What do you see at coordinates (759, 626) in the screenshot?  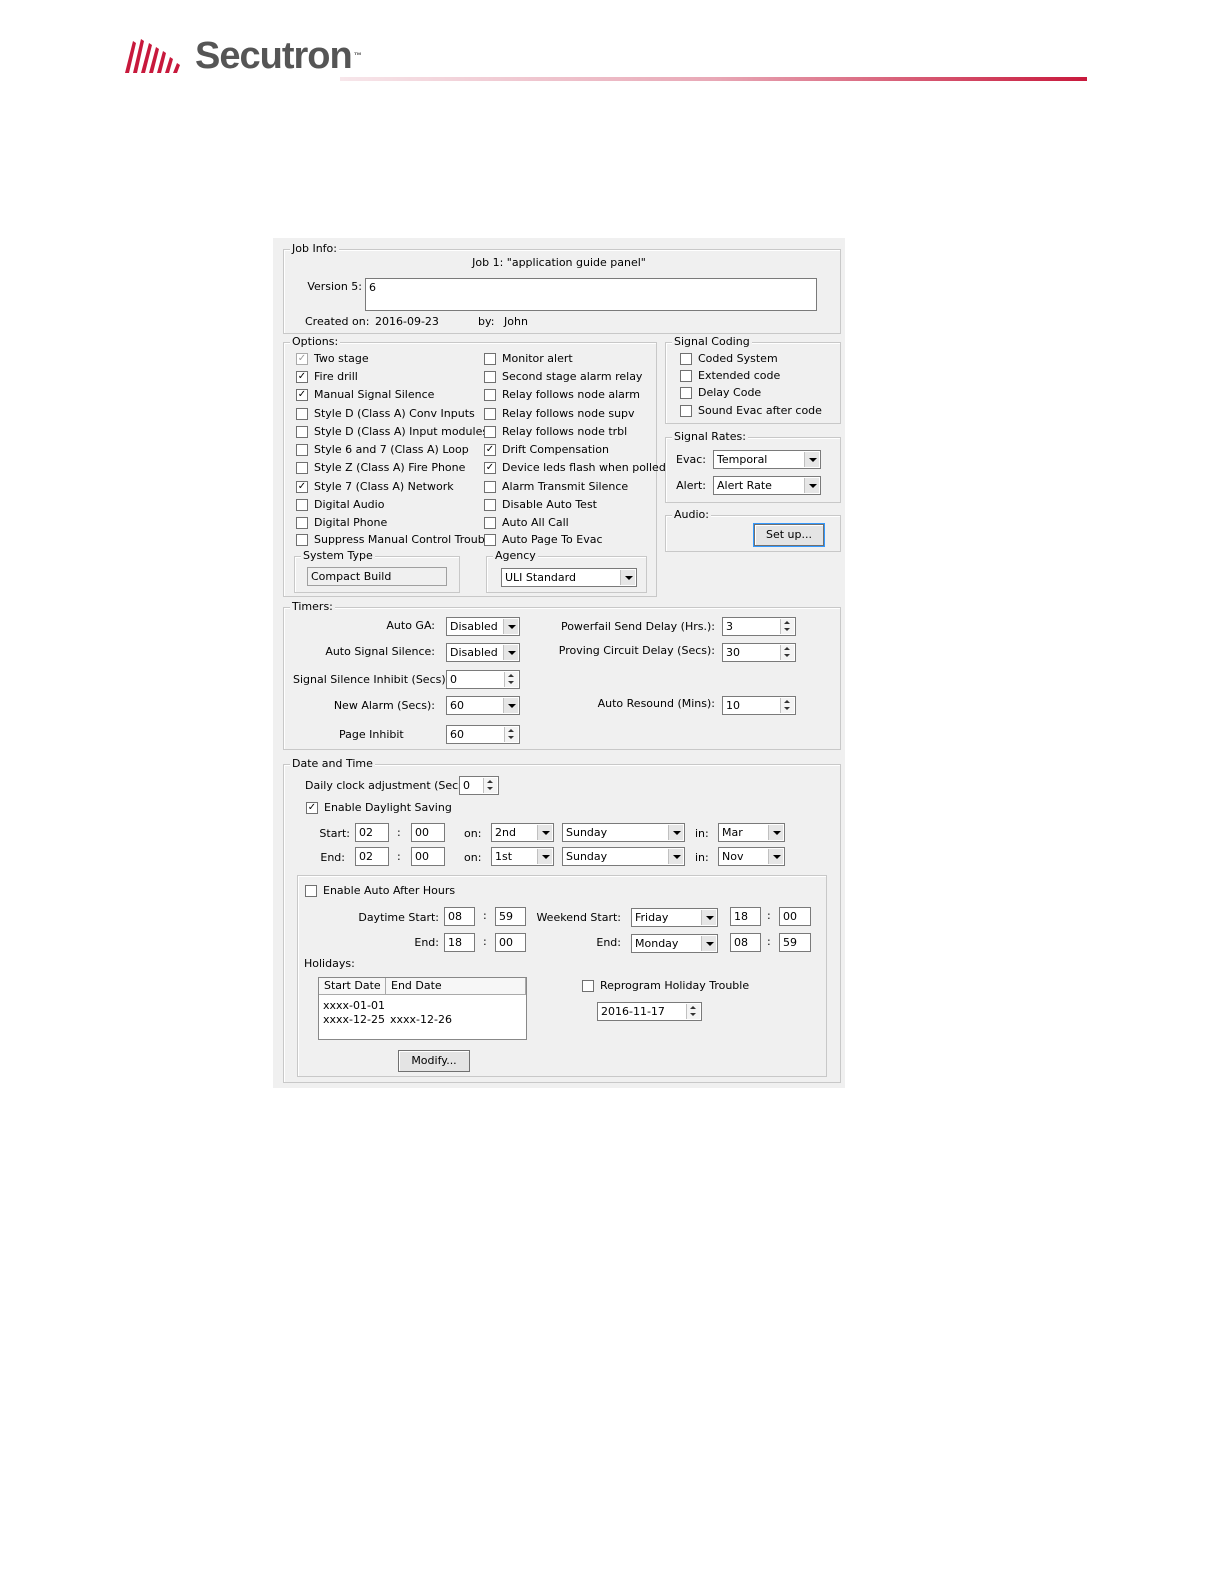 I see `powerfail-spinner: 3` at bounding box center [759, 626].